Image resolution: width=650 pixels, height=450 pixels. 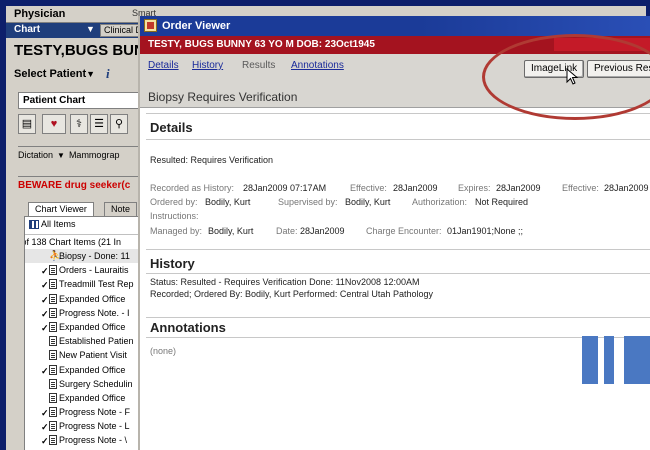 What do you see at coordinates (83, 270) in the screenshot?
I see `list-item: ✓ Orders - Lauraitis` at bounding box center [83, 270].